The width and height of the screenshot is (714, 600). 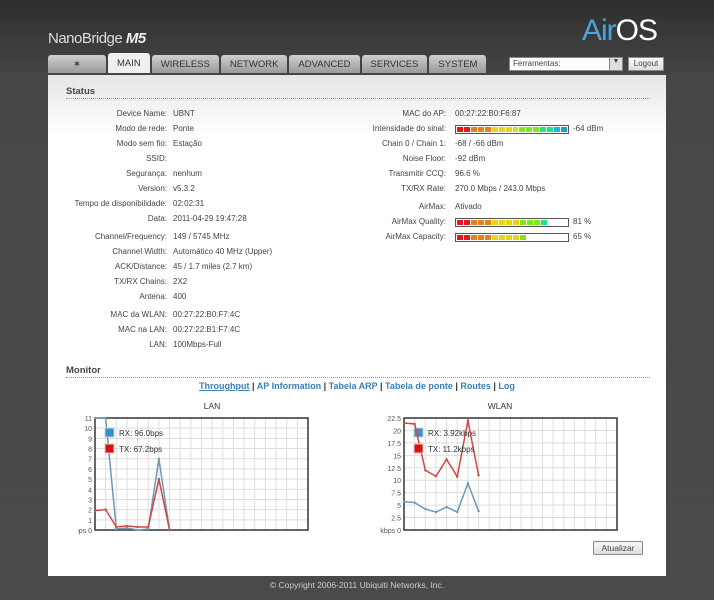 What do you see at coordinates (615, 64) in the screenshot?
I see `chevron-down-icon: ▼` at bounding box center [615, 64].